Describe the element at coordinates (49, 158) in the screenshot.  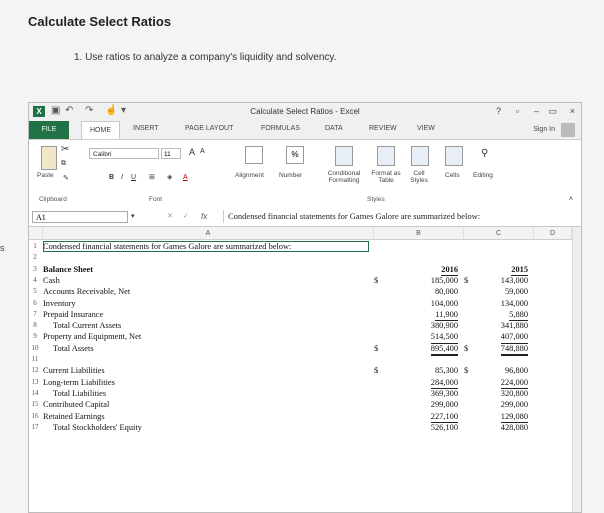
I see `paste-icon` at that location.